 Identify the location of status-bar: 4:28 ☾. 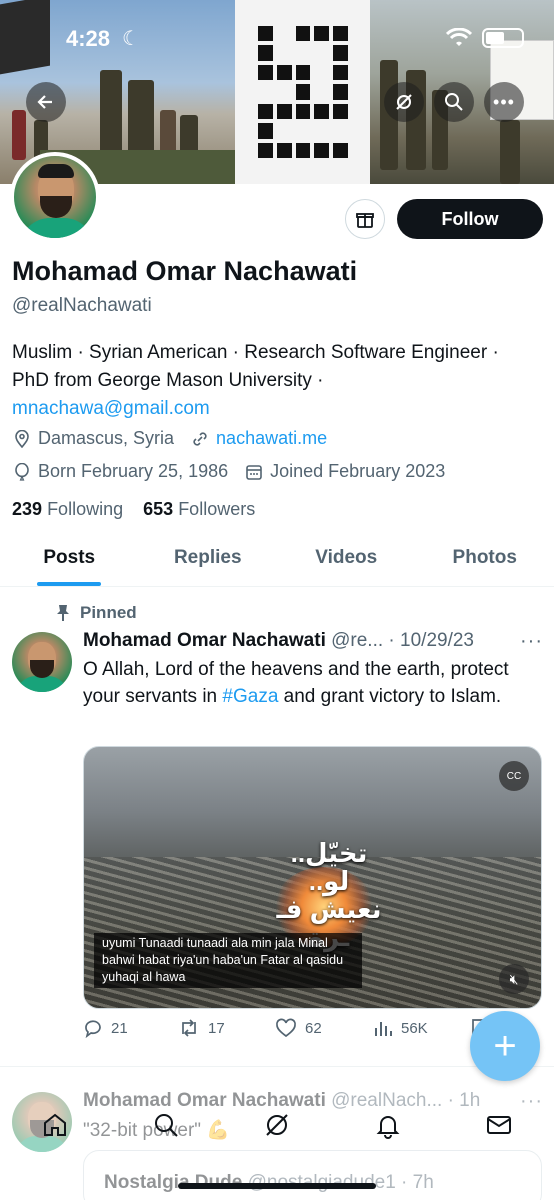
(277, 37).